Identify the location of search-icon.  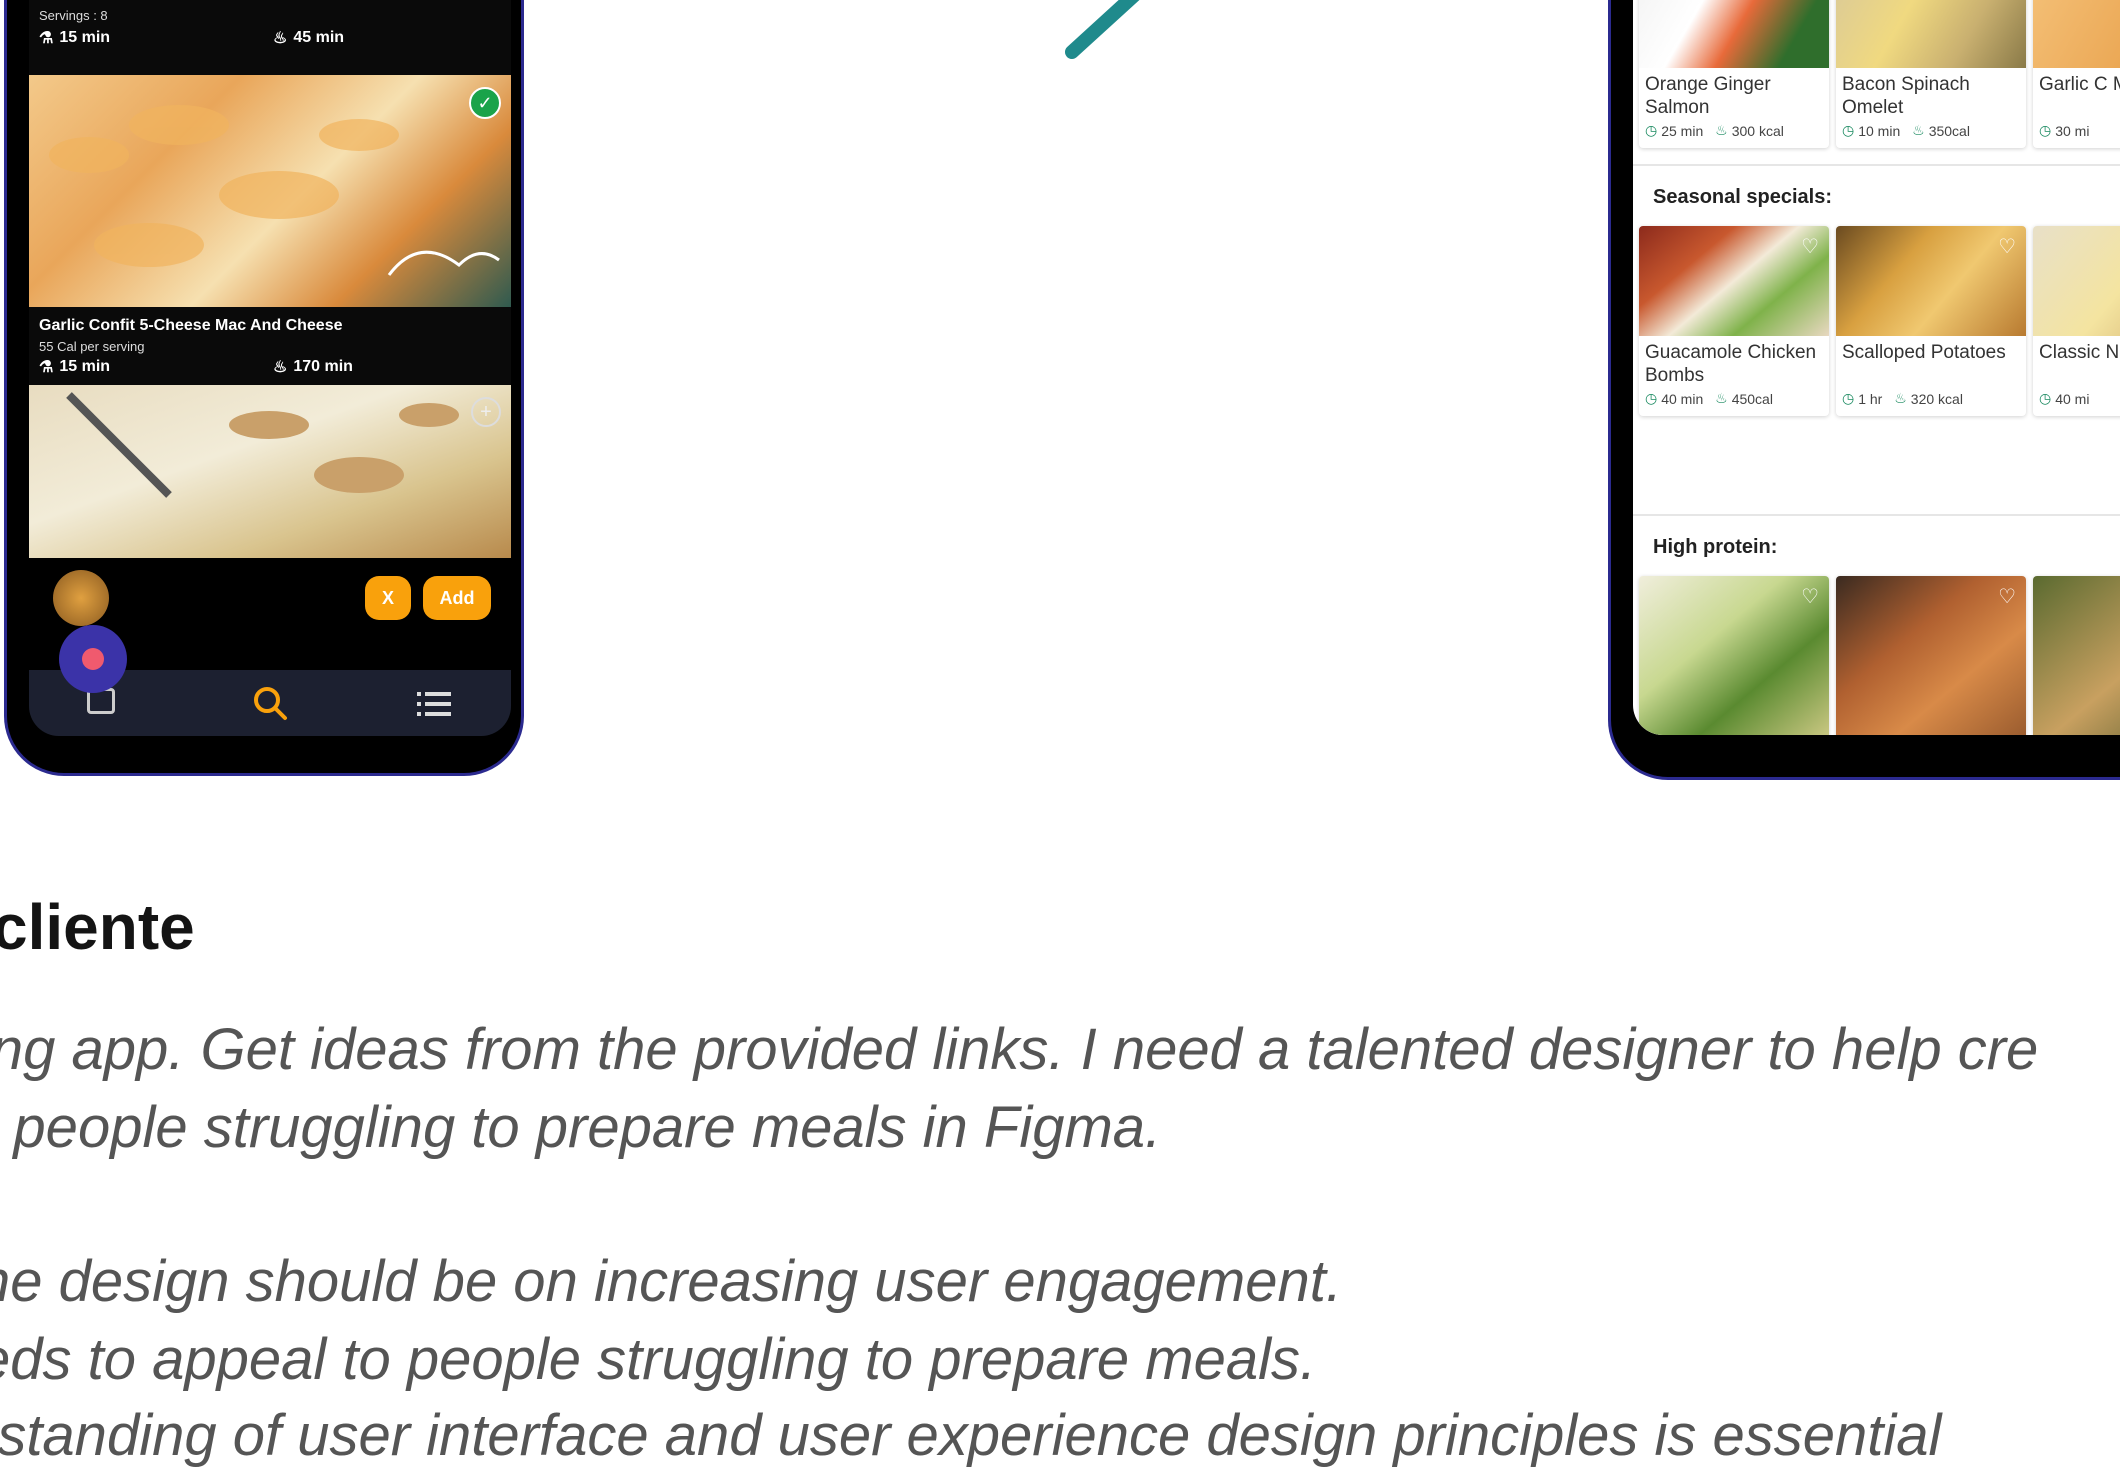
(270, 703).